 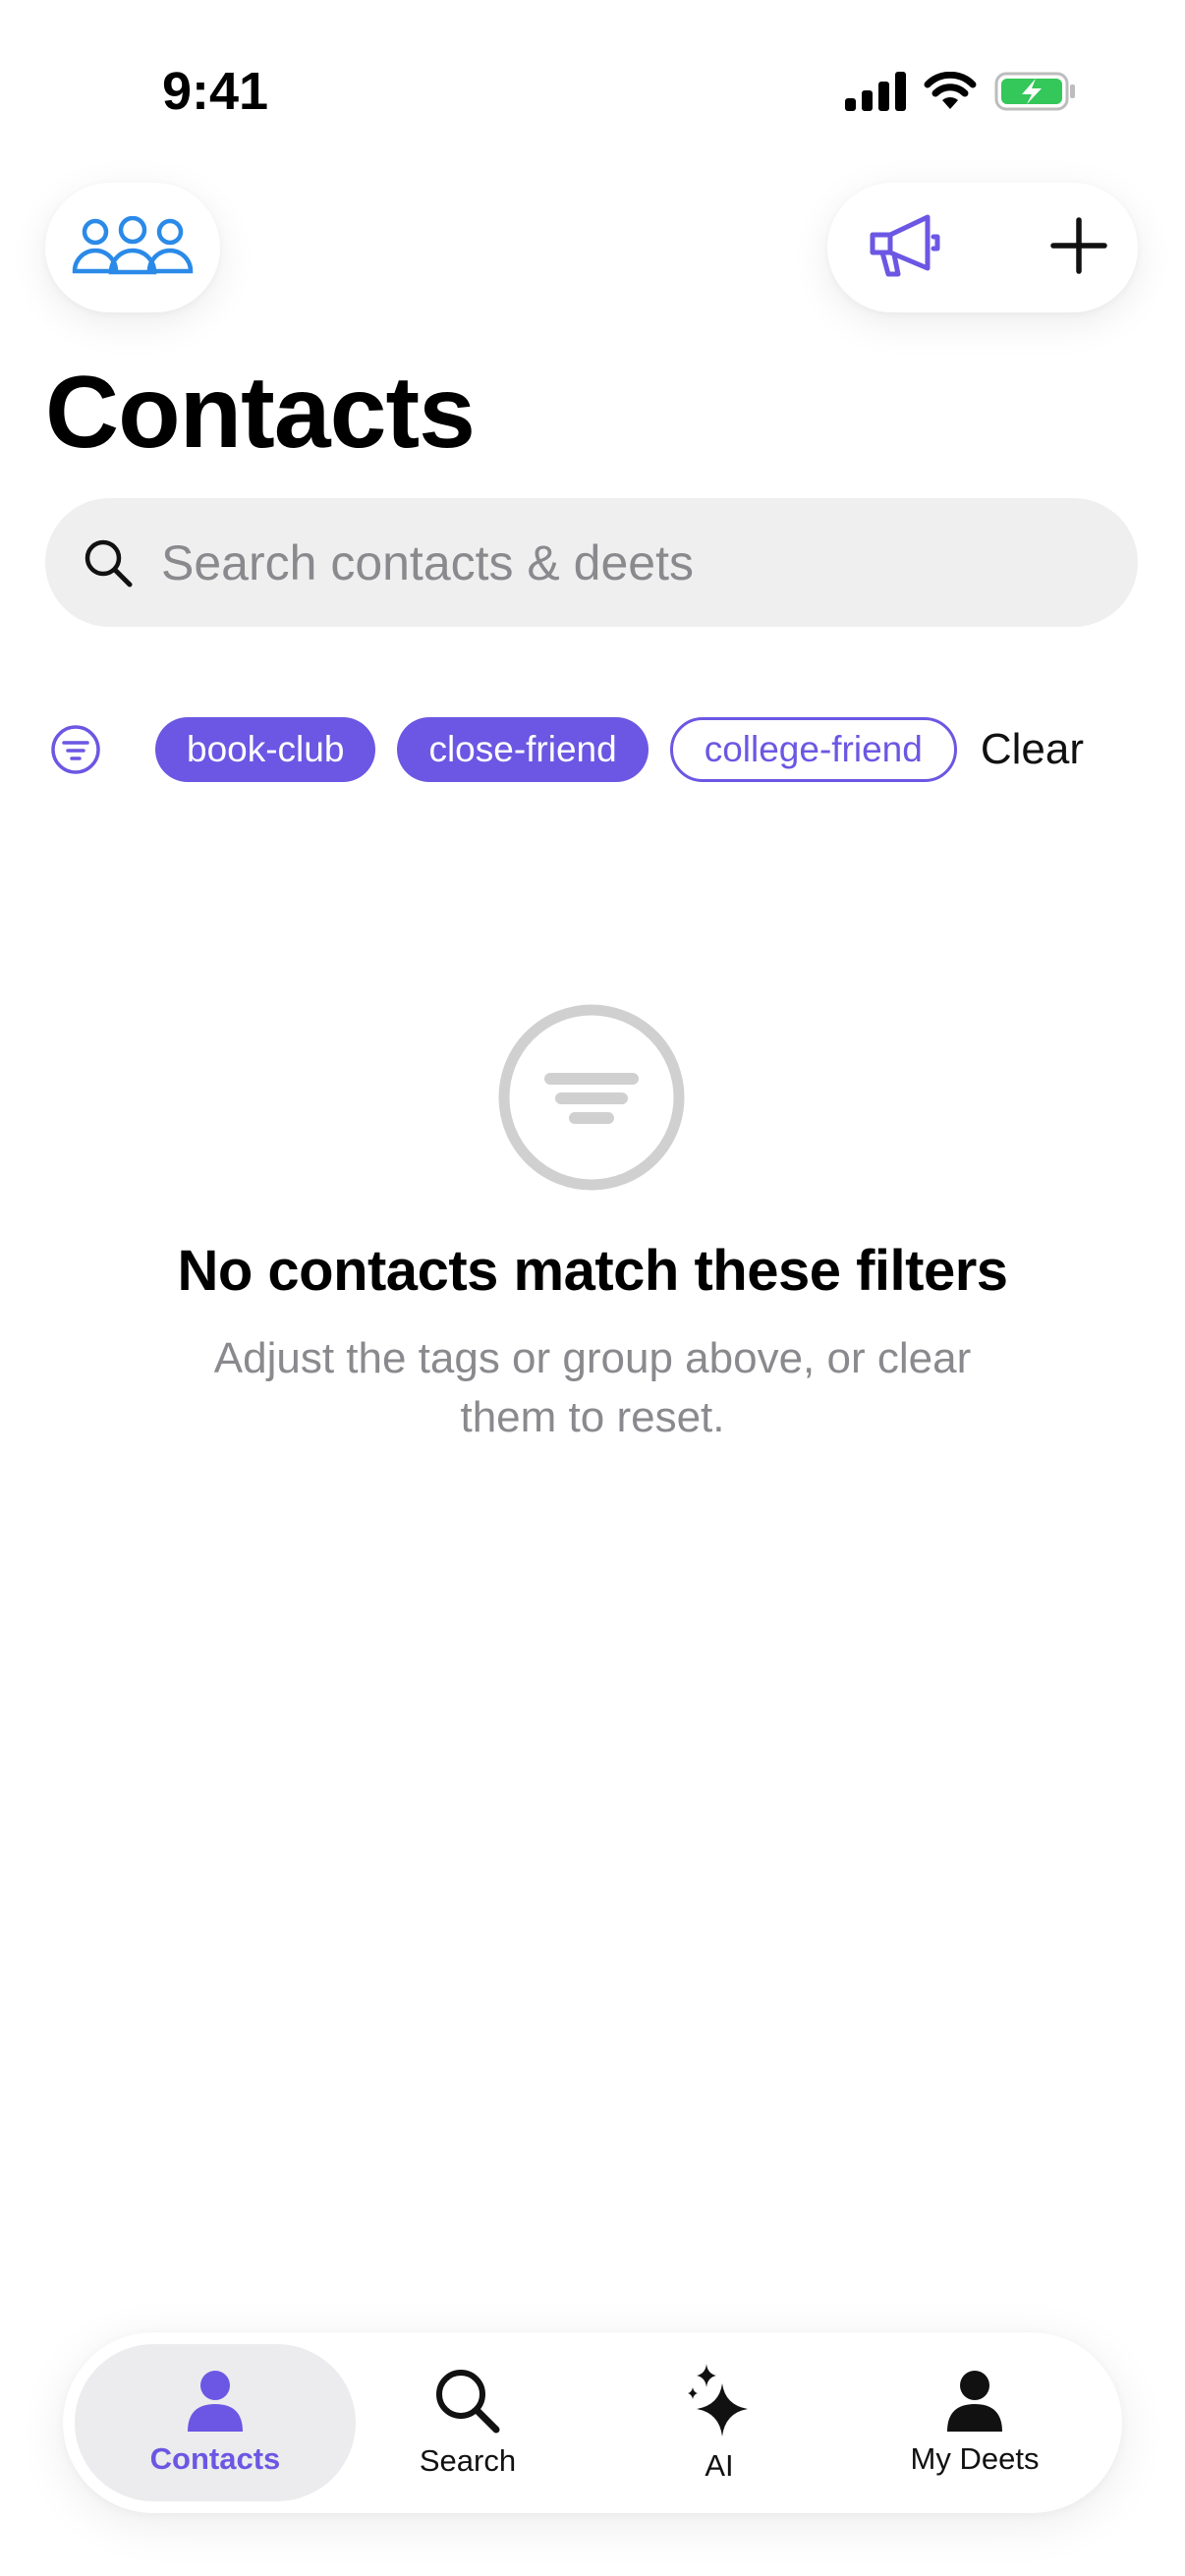 I want to click on sparkles-icon, so click(x=720, y=2401).